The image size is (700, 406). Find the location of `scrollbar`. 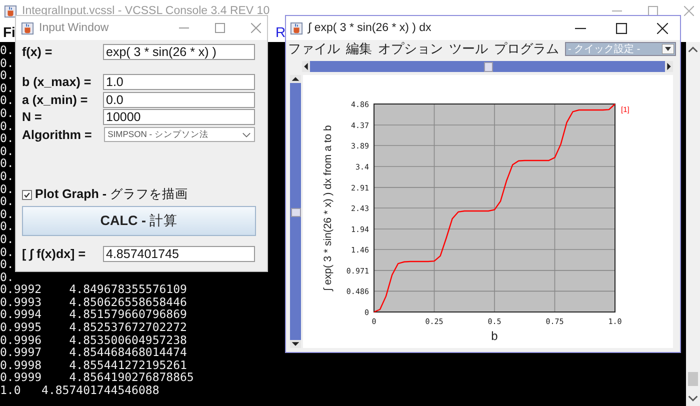

scrollbar is located at coordinates (693, 224).